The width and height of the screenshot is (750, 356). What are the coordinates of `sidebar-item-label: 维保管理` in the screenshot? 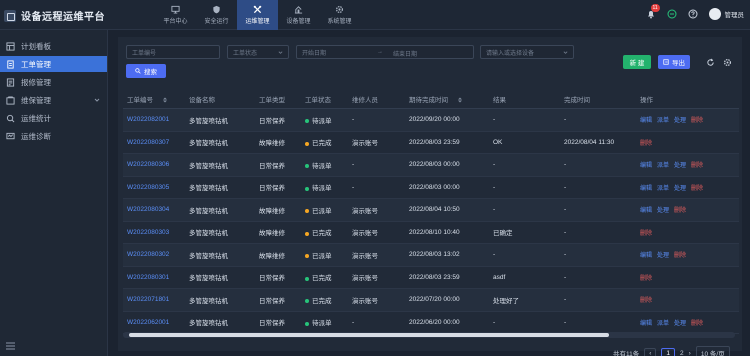 It's located at (36, 100).